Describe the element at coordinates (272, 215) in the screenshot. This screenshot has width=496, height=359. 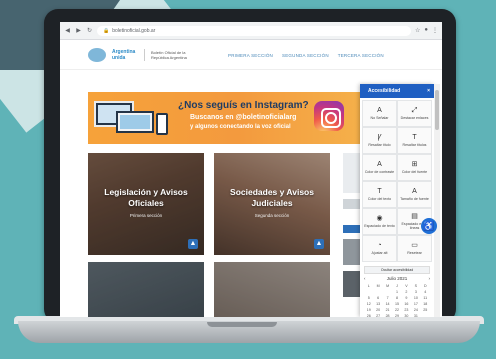
I see `card-subtitle: Segunda sección` at that location.